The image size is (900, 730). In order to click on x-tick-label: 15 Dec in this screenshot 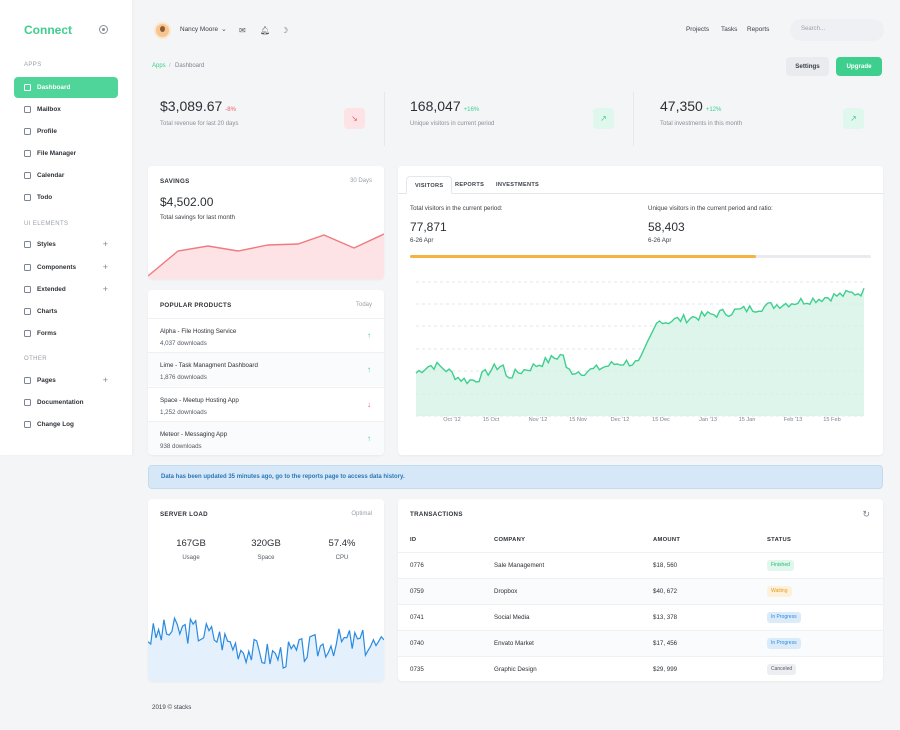, I will do `click(661, 420)`.